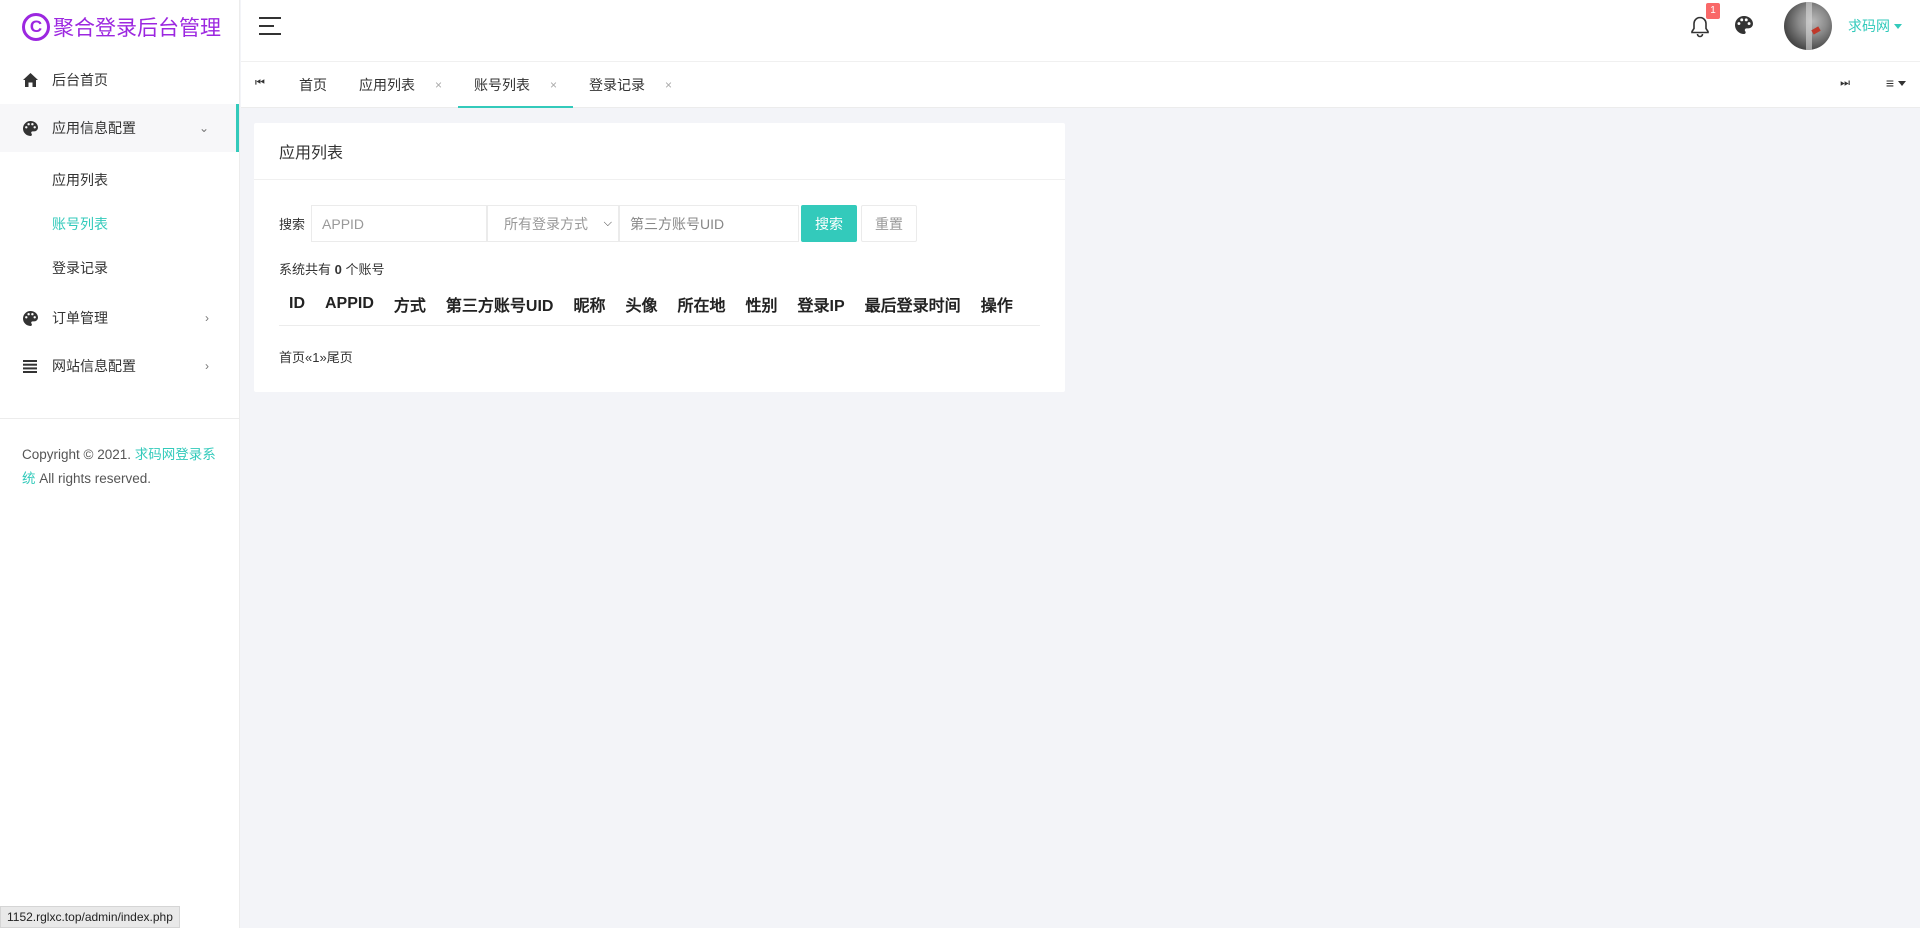 This screenshot has width=1920, height=928. Describe the element at coordinates (1869, 26) in the screenshot. I see `username: 求码网` at that location.